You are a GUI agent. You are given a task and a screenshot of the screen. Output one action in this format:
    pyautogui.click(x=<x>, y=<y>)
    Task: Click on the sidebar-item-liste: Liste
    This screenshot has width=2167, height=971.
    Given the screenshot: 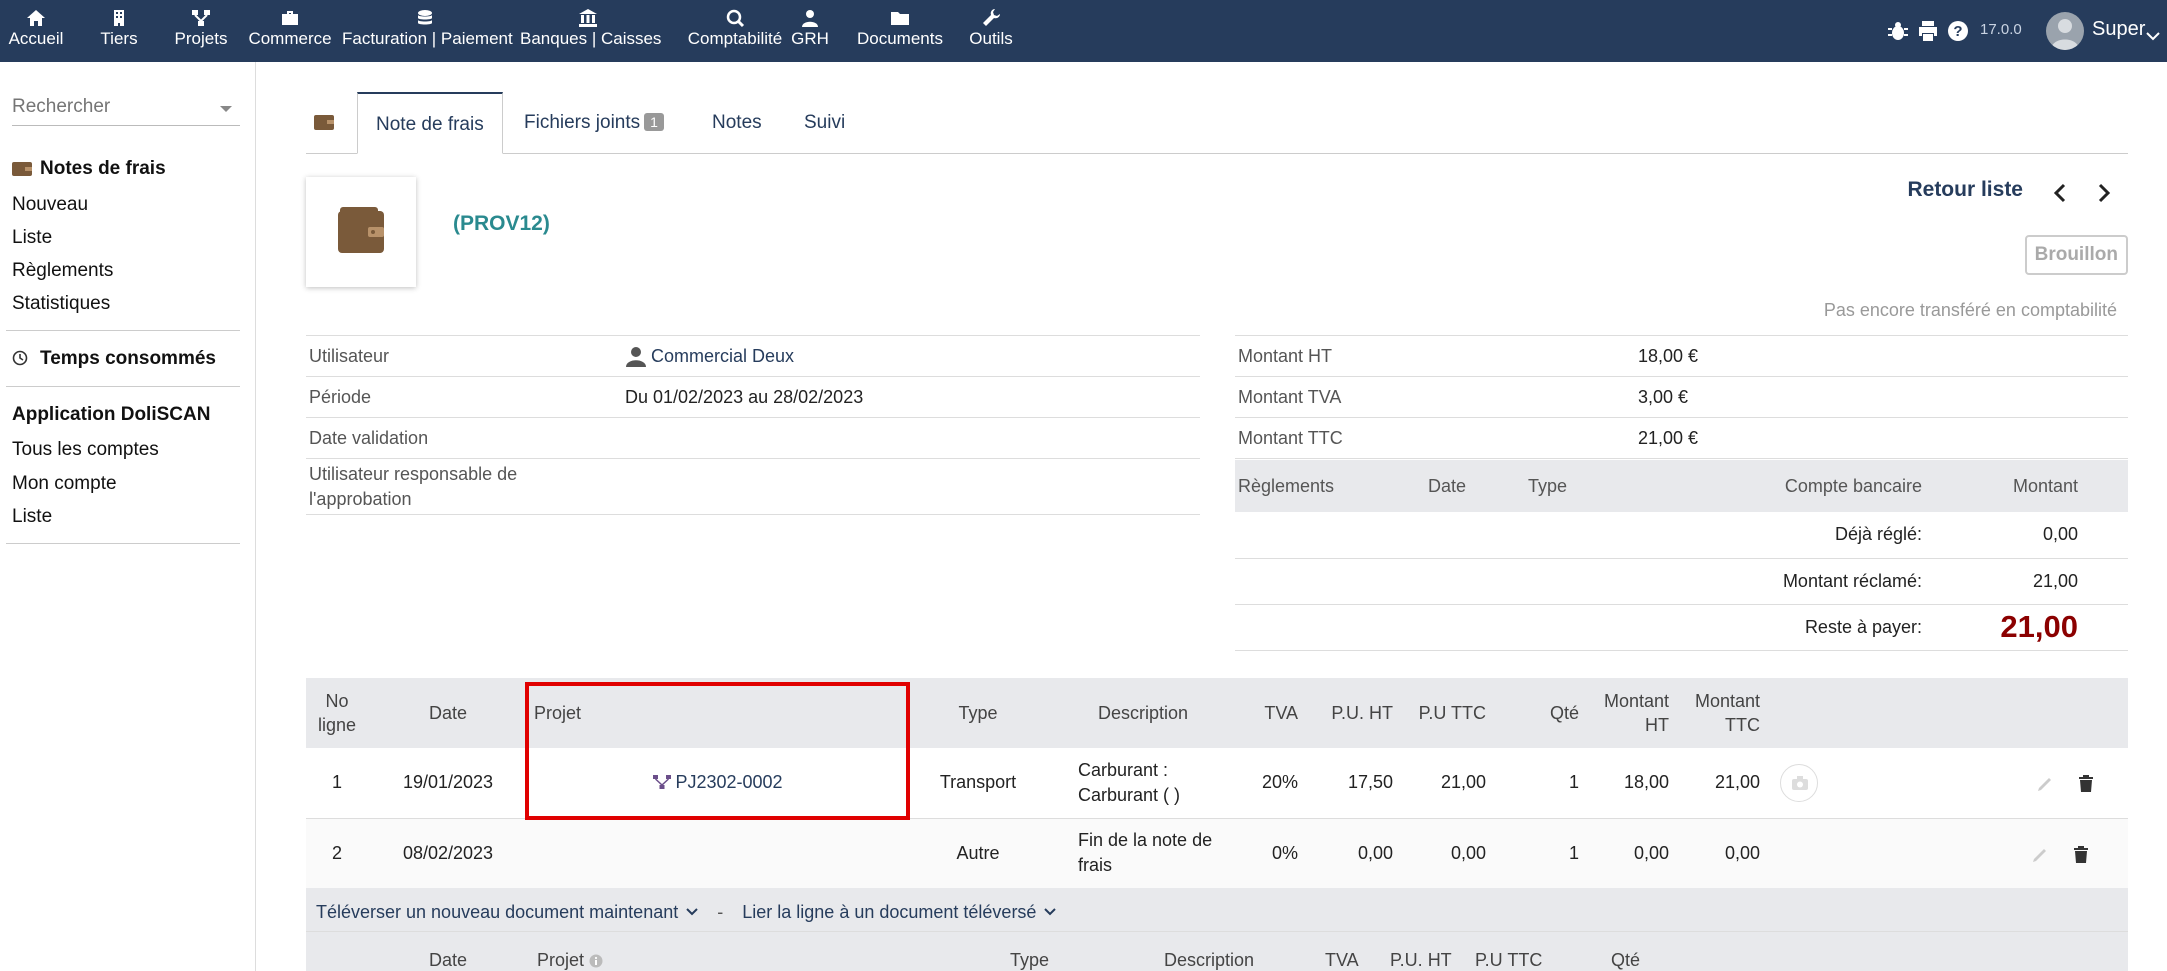 What is the action you would take?
    pyautogui.click(x=32, y=238)
    